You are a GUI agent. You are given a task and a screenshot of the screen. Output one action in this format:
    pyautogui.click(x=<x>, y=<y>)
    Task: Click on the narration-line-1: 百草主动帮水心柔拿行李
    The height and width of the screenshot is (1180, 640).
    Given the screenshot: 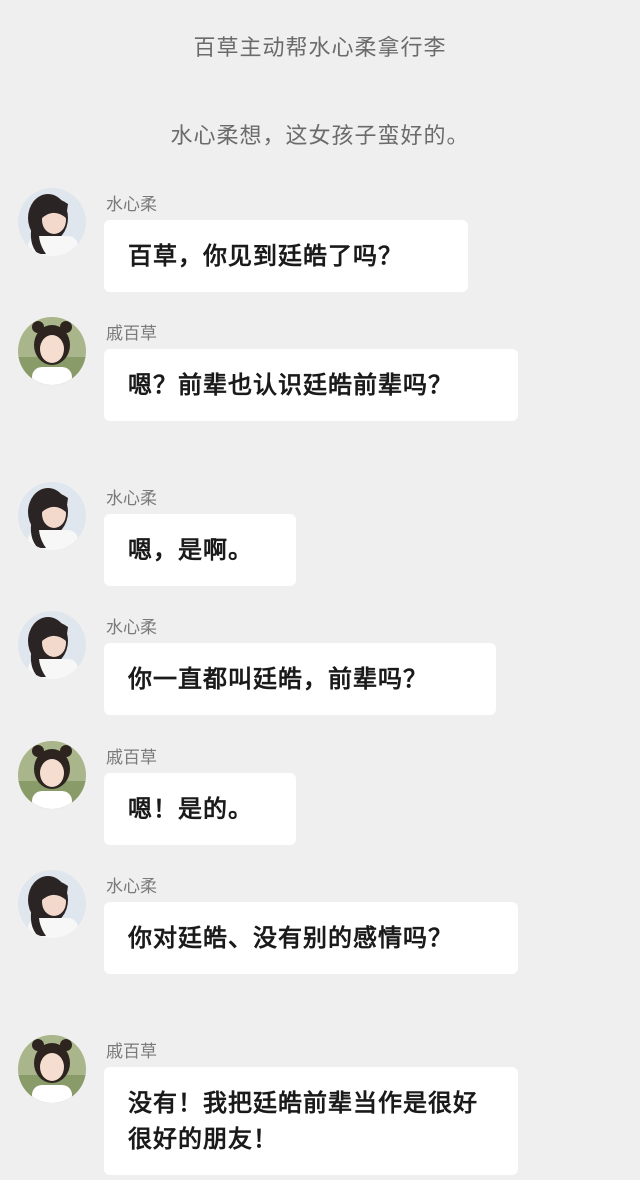 What is the action you would take?
    pyautogui.click(x=320, y=48)
    